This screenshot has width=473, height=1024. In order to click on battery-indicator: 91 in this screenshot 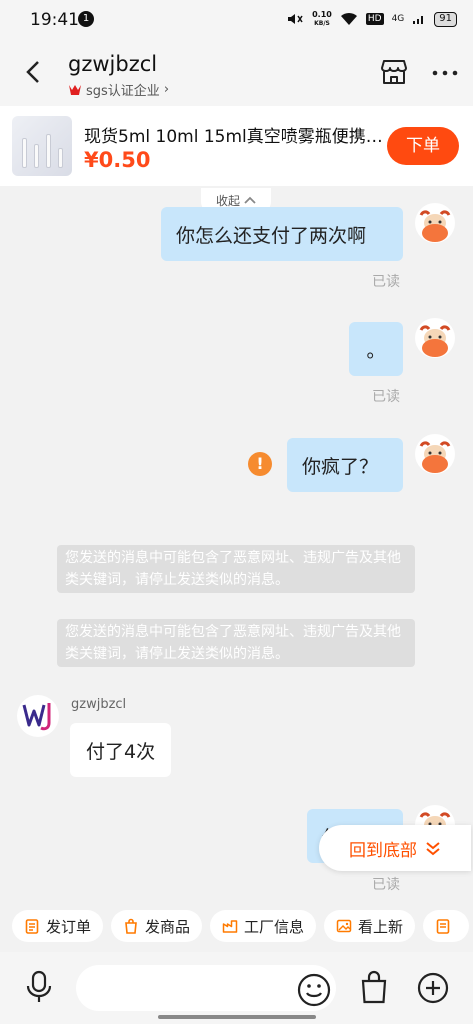, I will do `click(445, 19)`.